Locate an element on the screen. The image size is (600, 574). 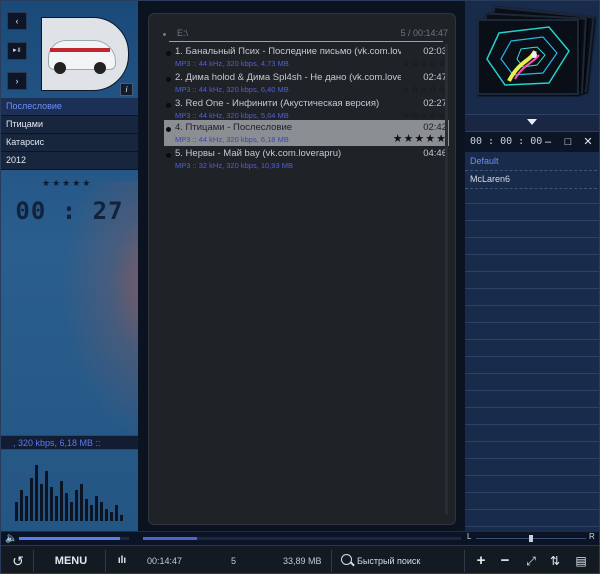
volume-level is located at coordinates (69, 538).